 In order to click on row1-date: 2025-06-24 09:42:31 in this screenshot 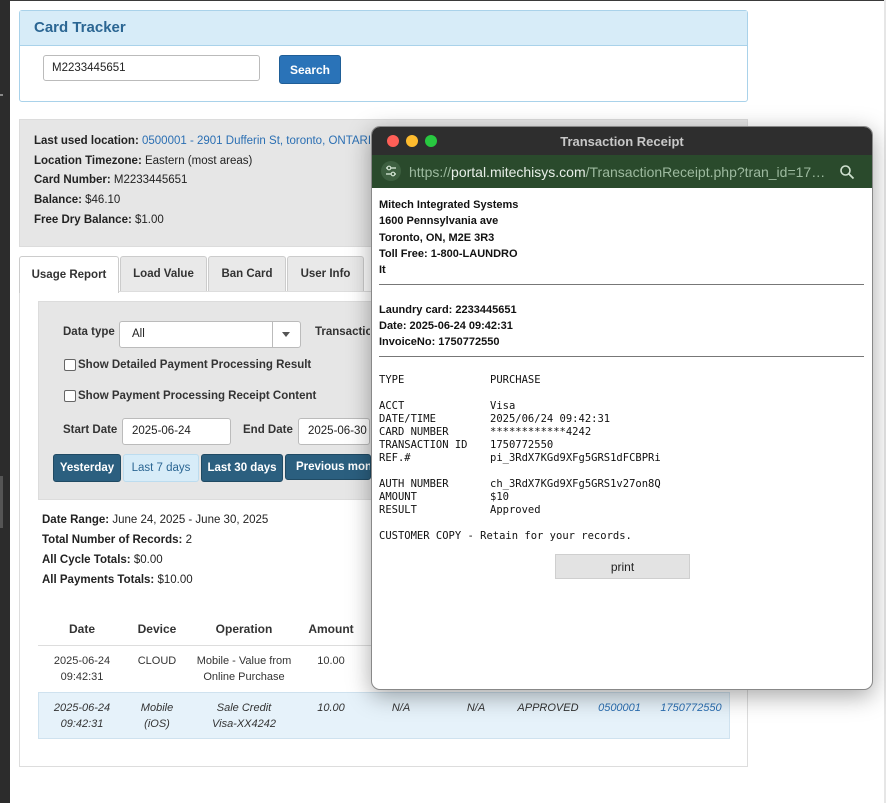, I will do `click(82, 669)`.